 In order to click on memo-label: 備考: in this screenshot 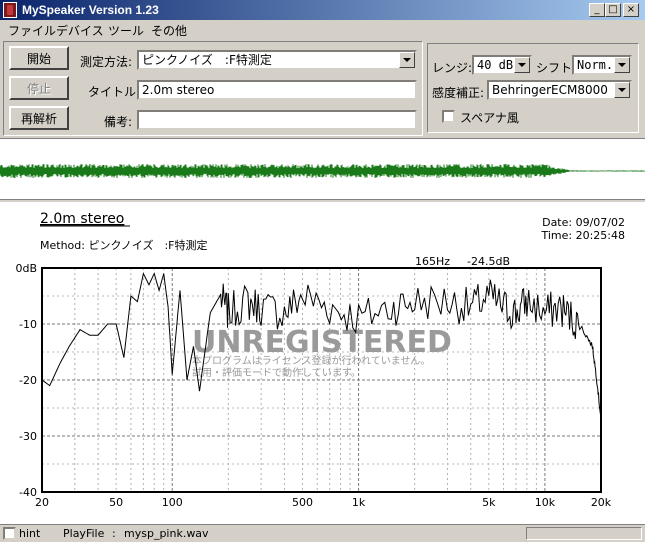, I will do `click(118, 122)`.